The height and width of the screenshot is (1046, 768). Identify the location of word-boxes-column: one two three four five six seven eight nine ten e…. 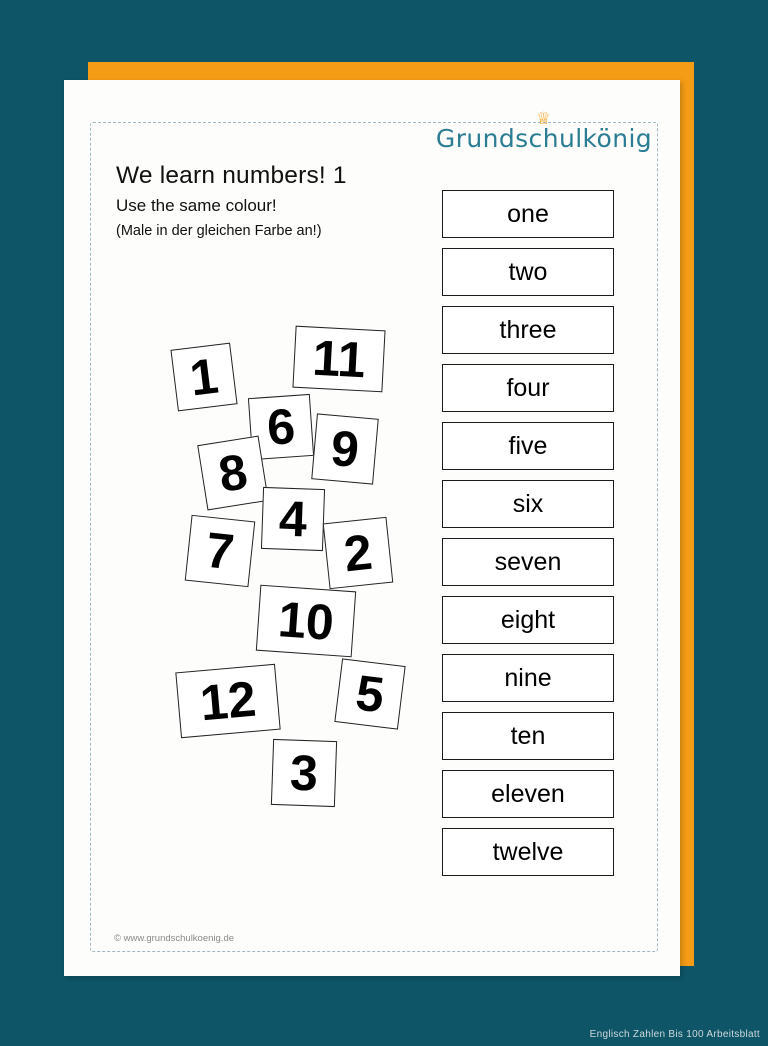
(528, 538).